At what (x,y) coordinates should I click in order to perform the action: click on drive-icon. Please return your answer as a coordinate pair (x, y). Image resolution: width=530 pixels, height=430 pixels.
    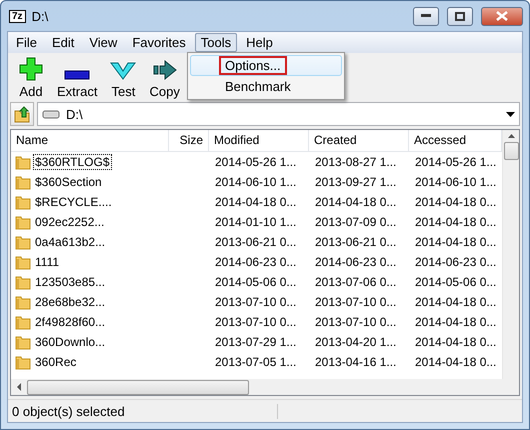
    Looking at the image, I should click on (51, 114).